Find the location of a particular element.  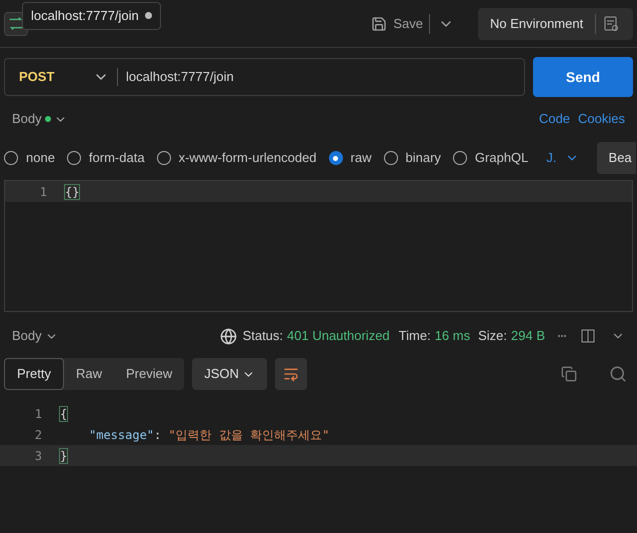

link: Code is located at coordinates (554, 119).